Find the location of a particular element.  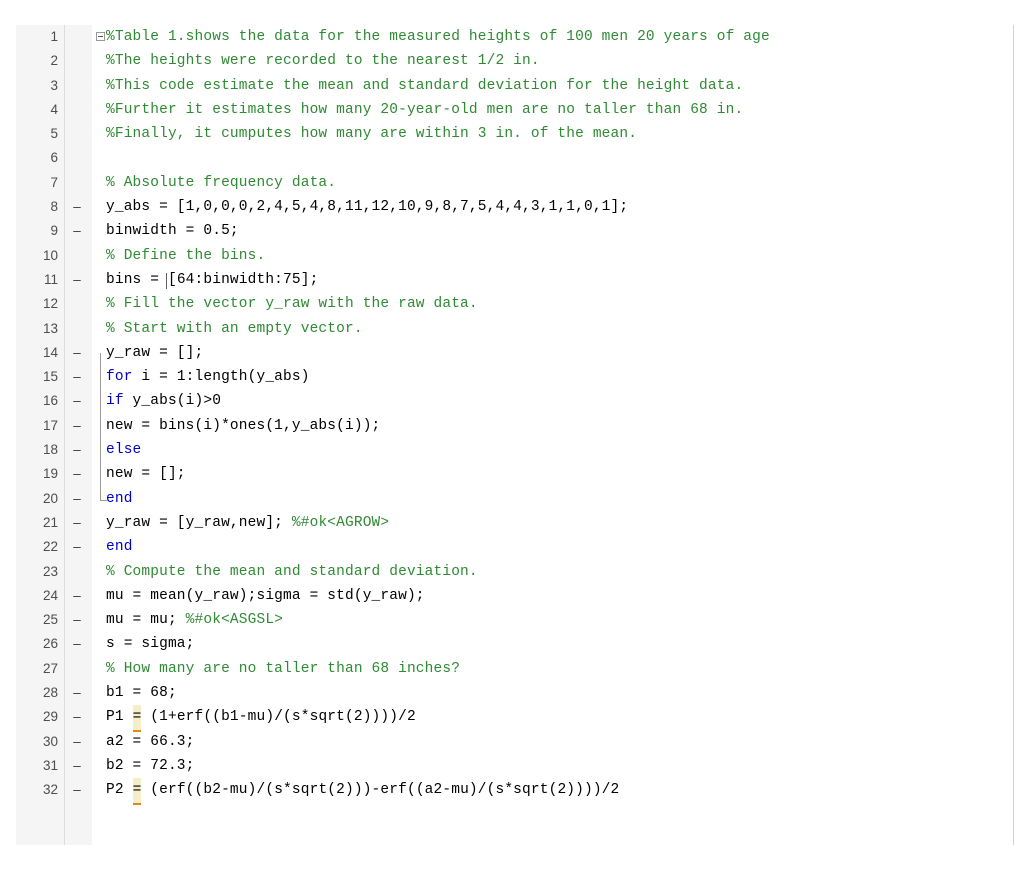

line-number: 4 is located at coordinates (54, 109).